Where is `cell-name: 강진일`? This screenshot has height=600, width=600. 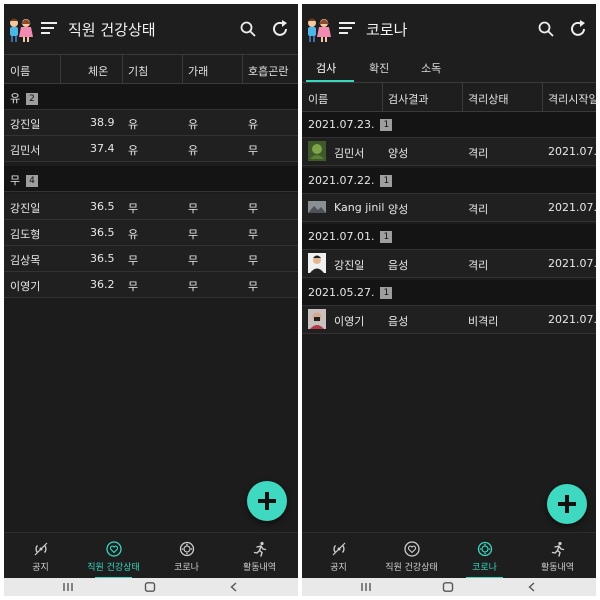
cell-name: 강진일 is located at coordinates (25, 208).